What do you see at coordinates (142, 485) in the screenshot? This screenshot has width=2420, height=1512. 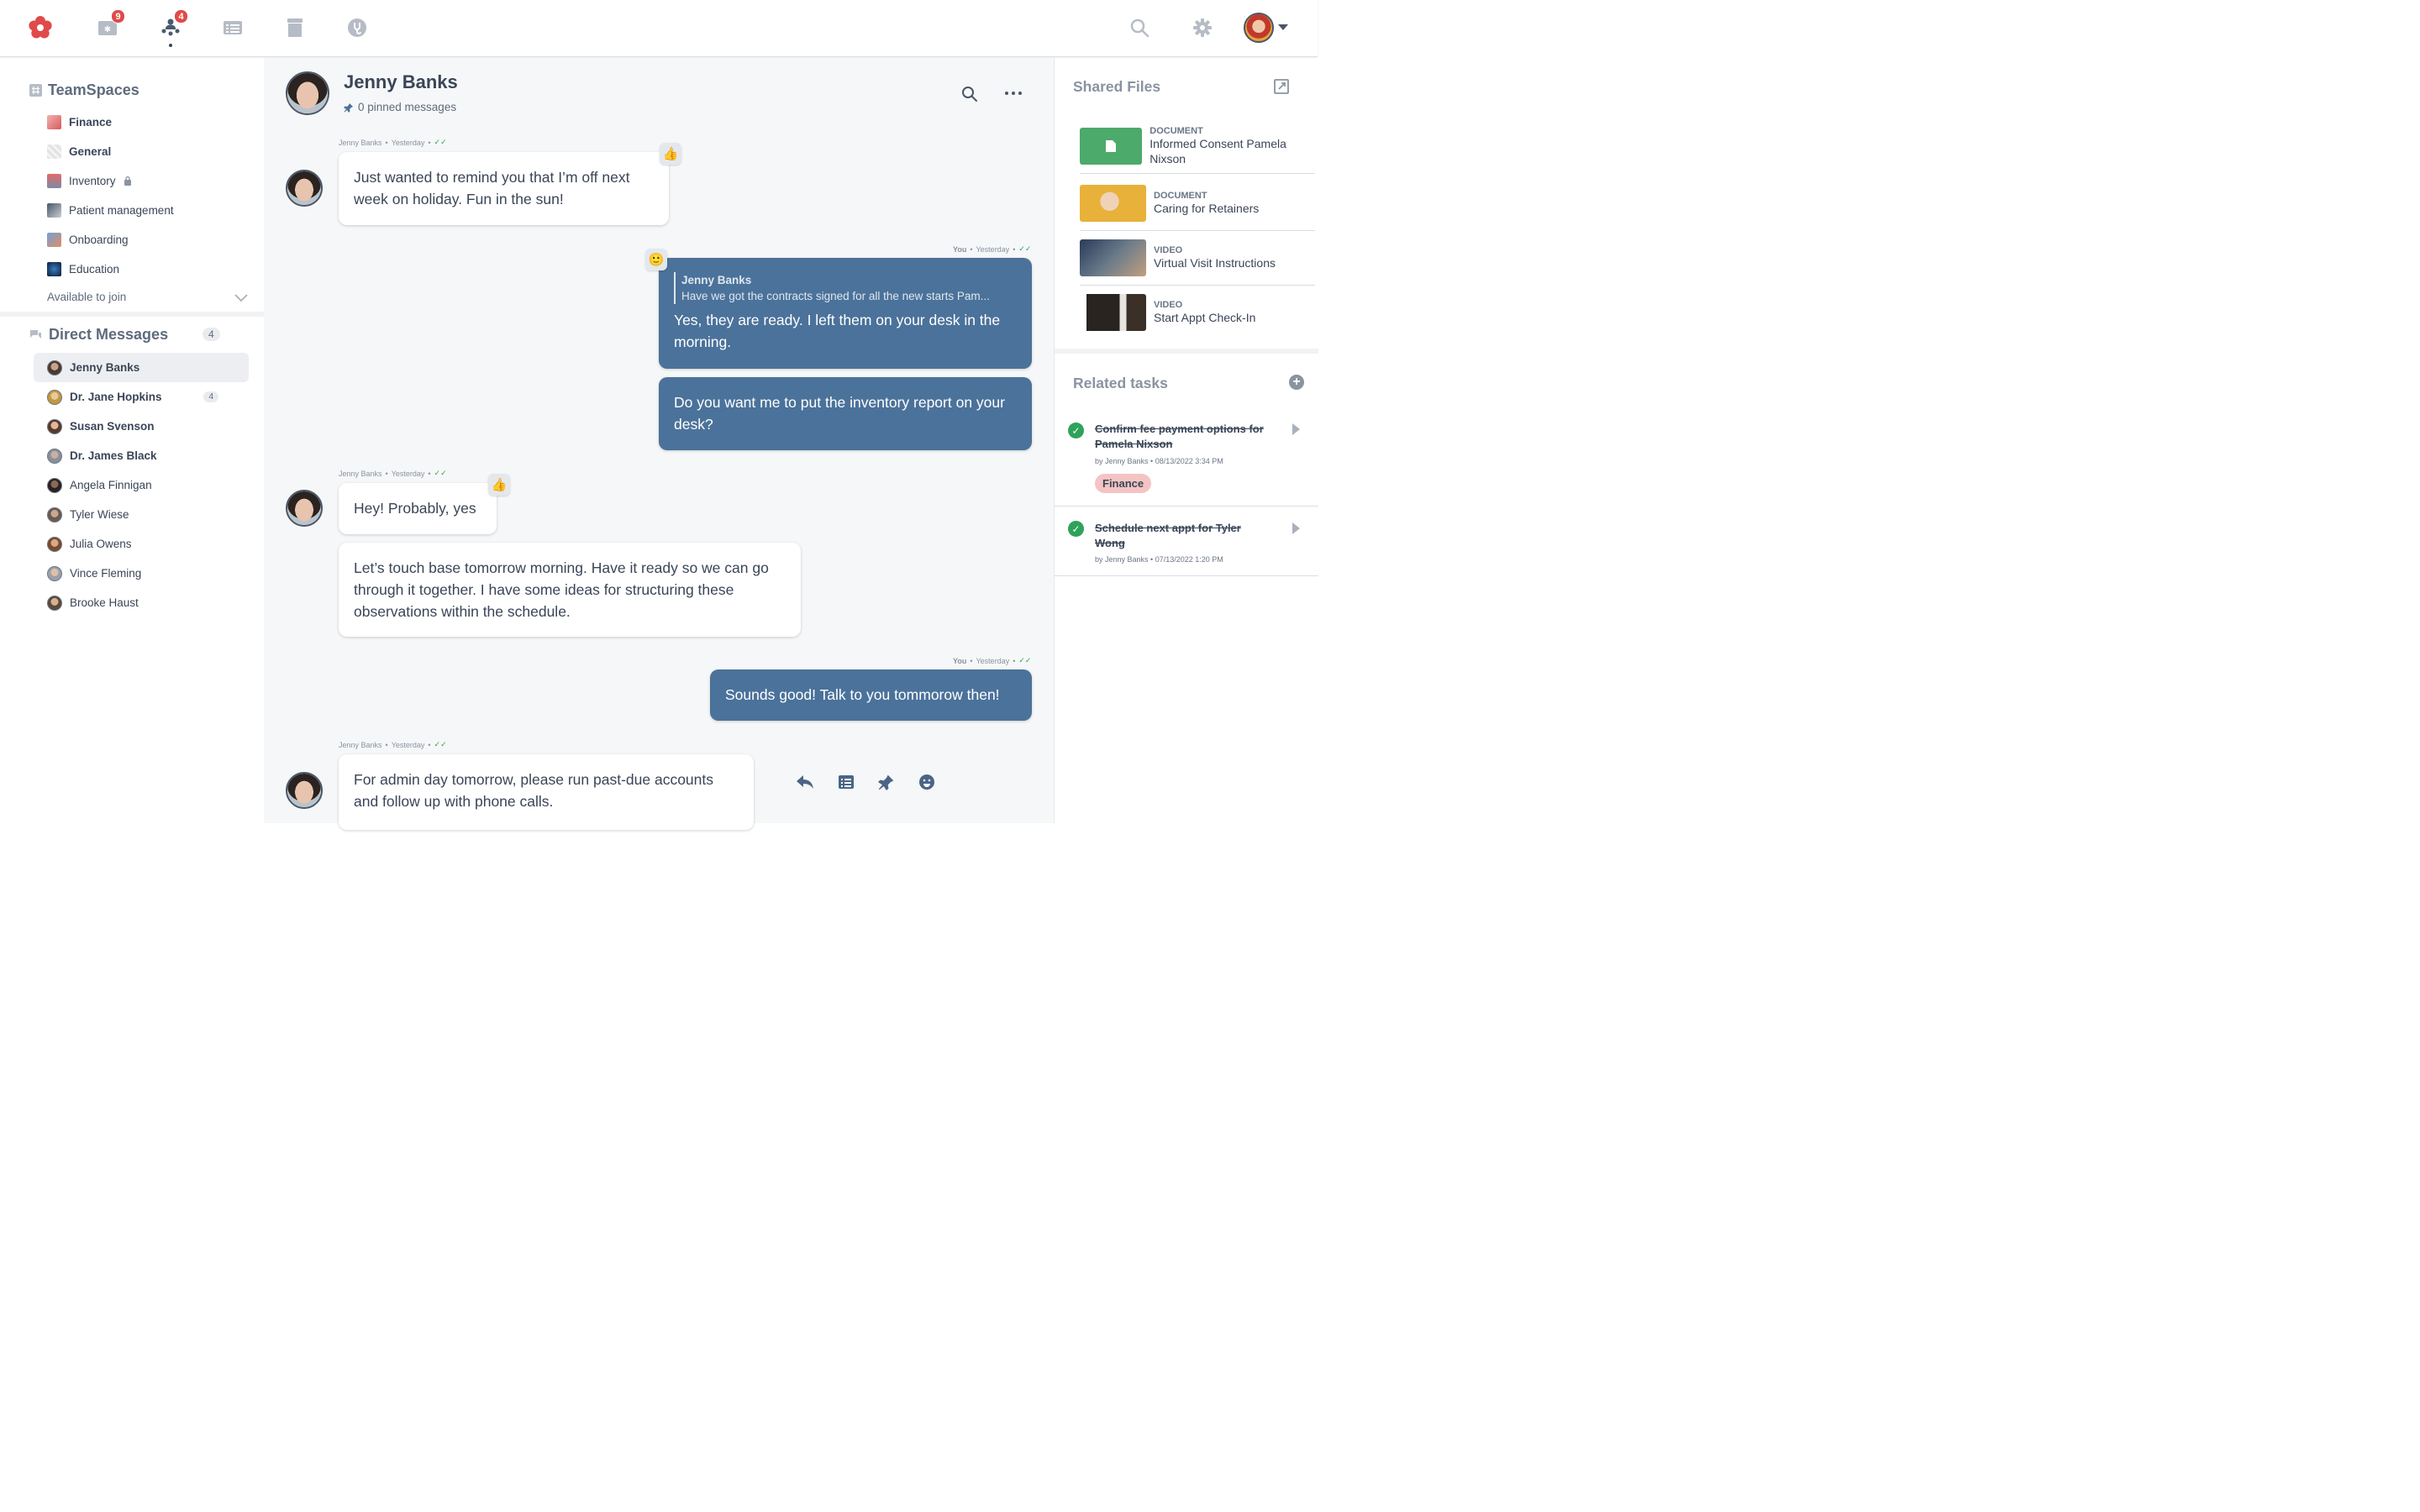 I see `dm-angela-finnigan: Angela Finnigan` at bounding box center [142, 485].